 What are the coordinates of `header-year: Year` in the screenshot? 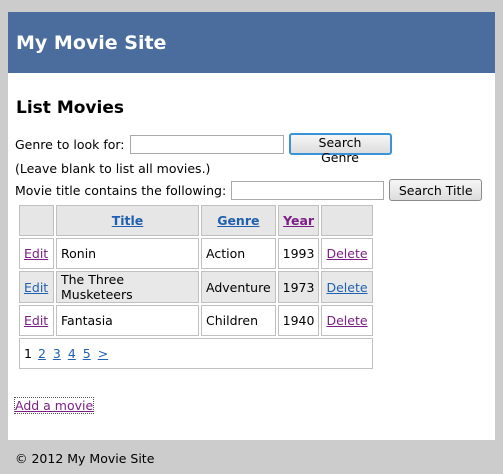 It's located at (298, 220).